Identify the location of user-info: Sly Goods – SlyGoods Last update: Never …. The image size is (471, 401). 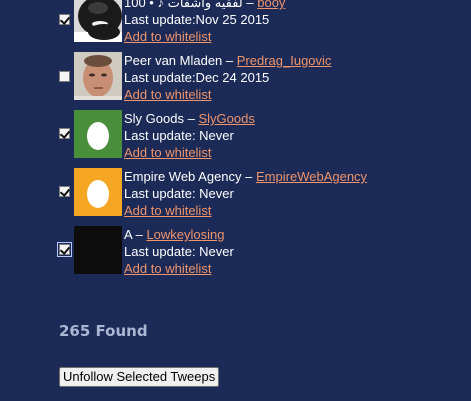
(189, 135).